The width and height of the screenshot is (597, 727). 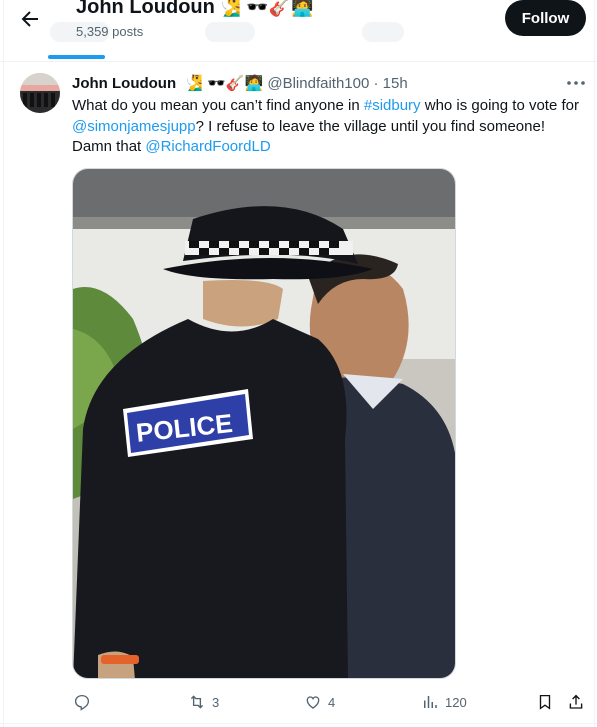 I want to click on active-tab-indicator, so click(x=76, y=57).